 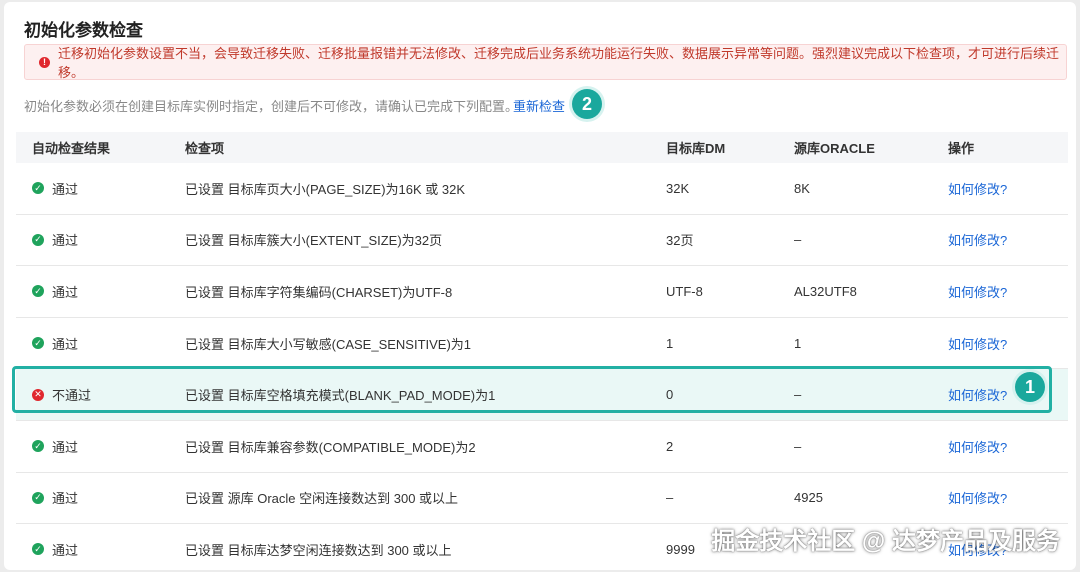 What do you see at coordinates (322, 499) in the screenshot?
I see `check-item: 已设置 源库 Oracle 空闲连接数达到 300 或以上` at bounding box center [322, 499].